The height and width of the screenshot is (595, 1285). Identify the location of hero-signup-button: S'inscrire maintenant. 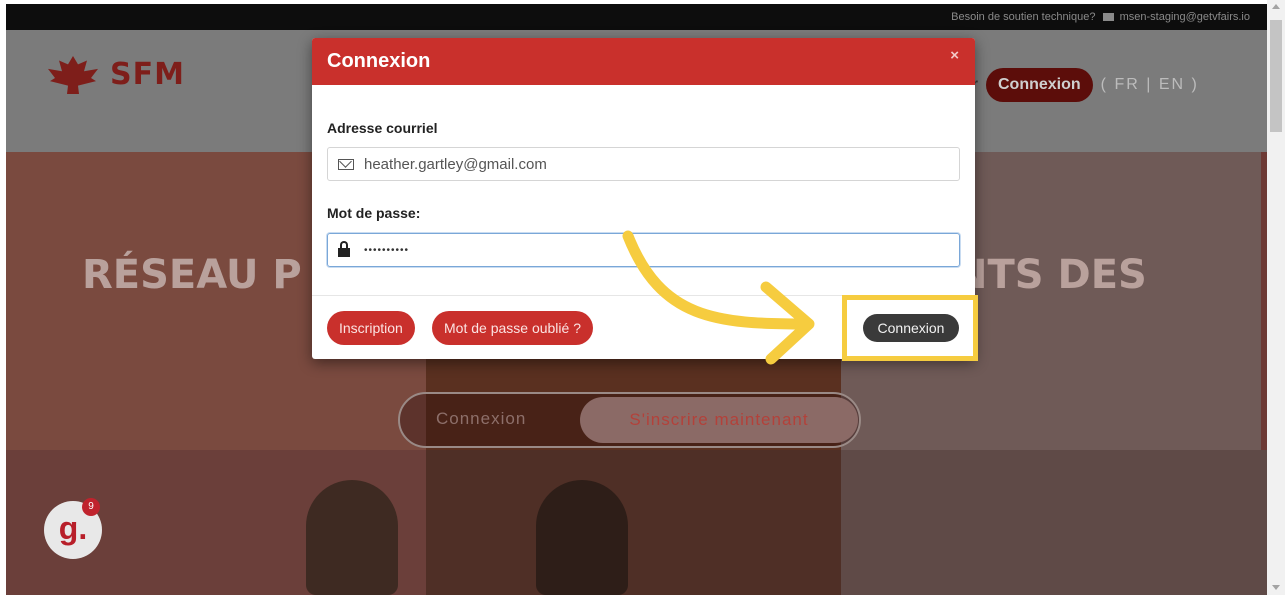
(719, 420).